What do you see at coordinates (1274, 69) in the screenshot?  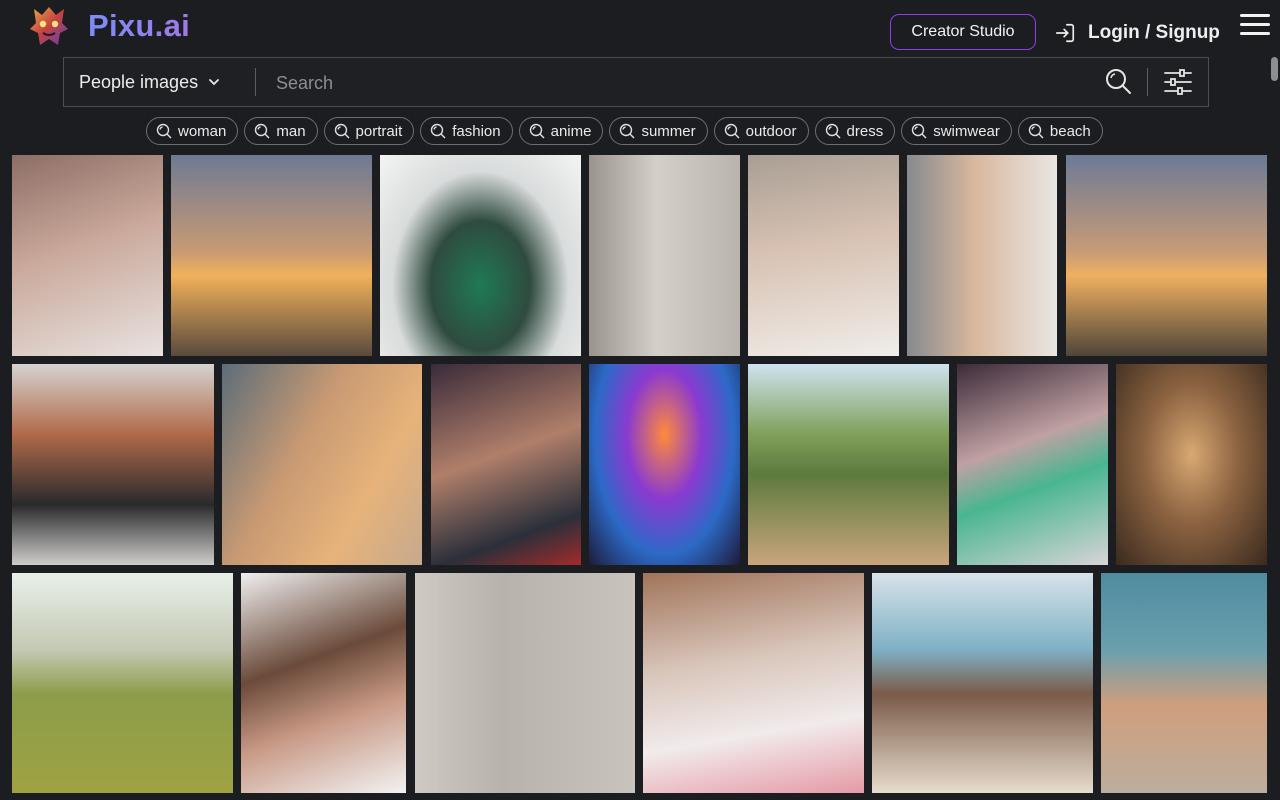 I see `page-scrollbar` at bounding box center [1274, 69].